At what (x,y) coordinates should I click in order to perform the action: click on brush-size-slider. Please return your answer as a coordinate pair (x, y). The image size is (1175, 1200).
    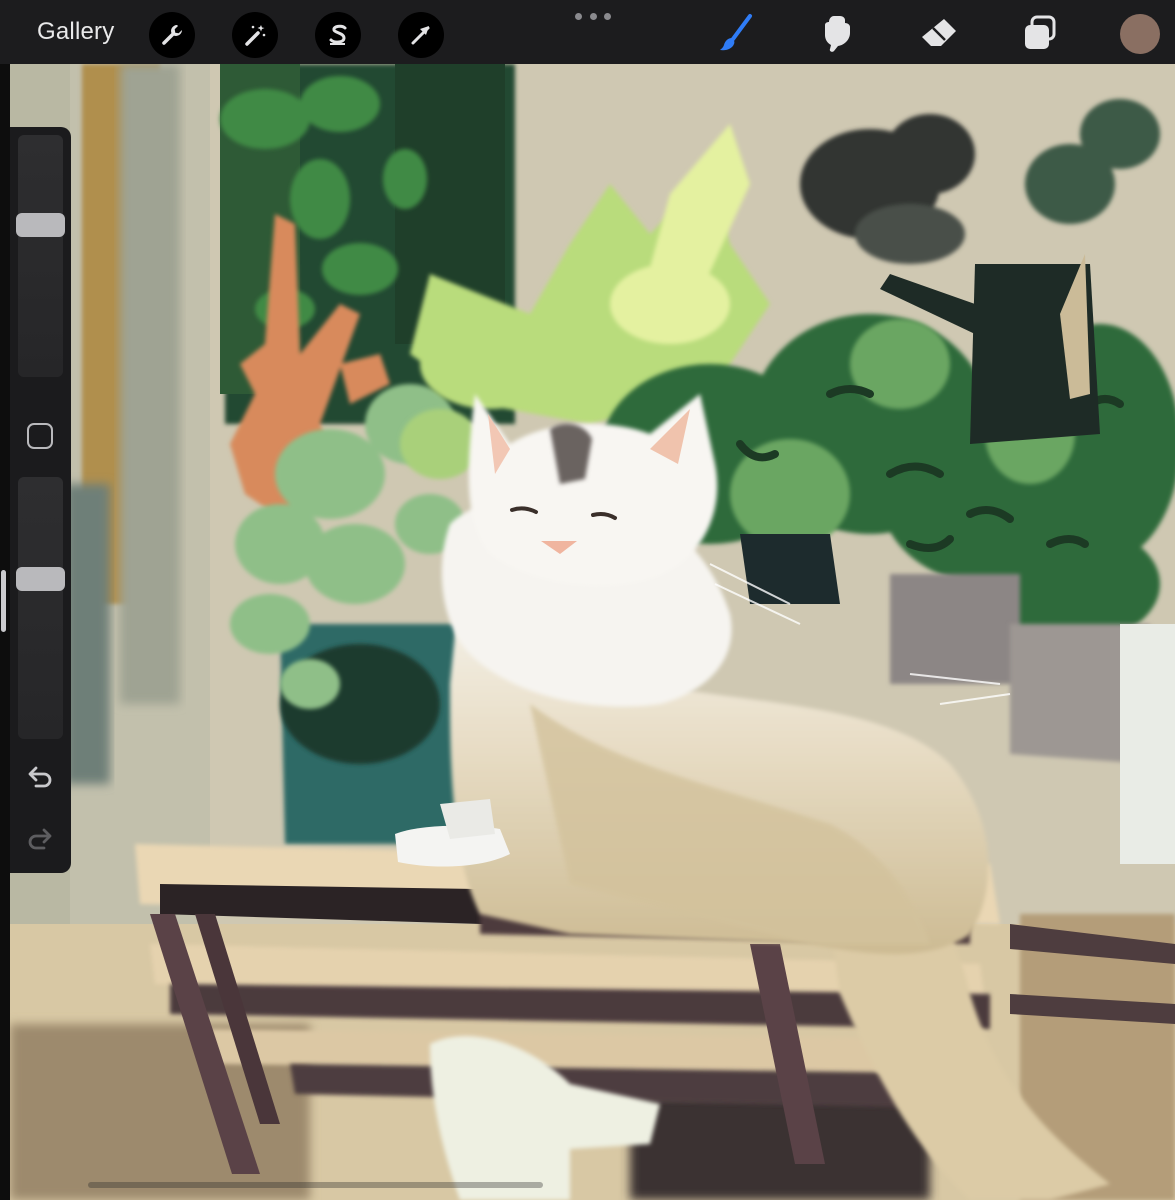
    Looking at the image, I should click on (40, 256).